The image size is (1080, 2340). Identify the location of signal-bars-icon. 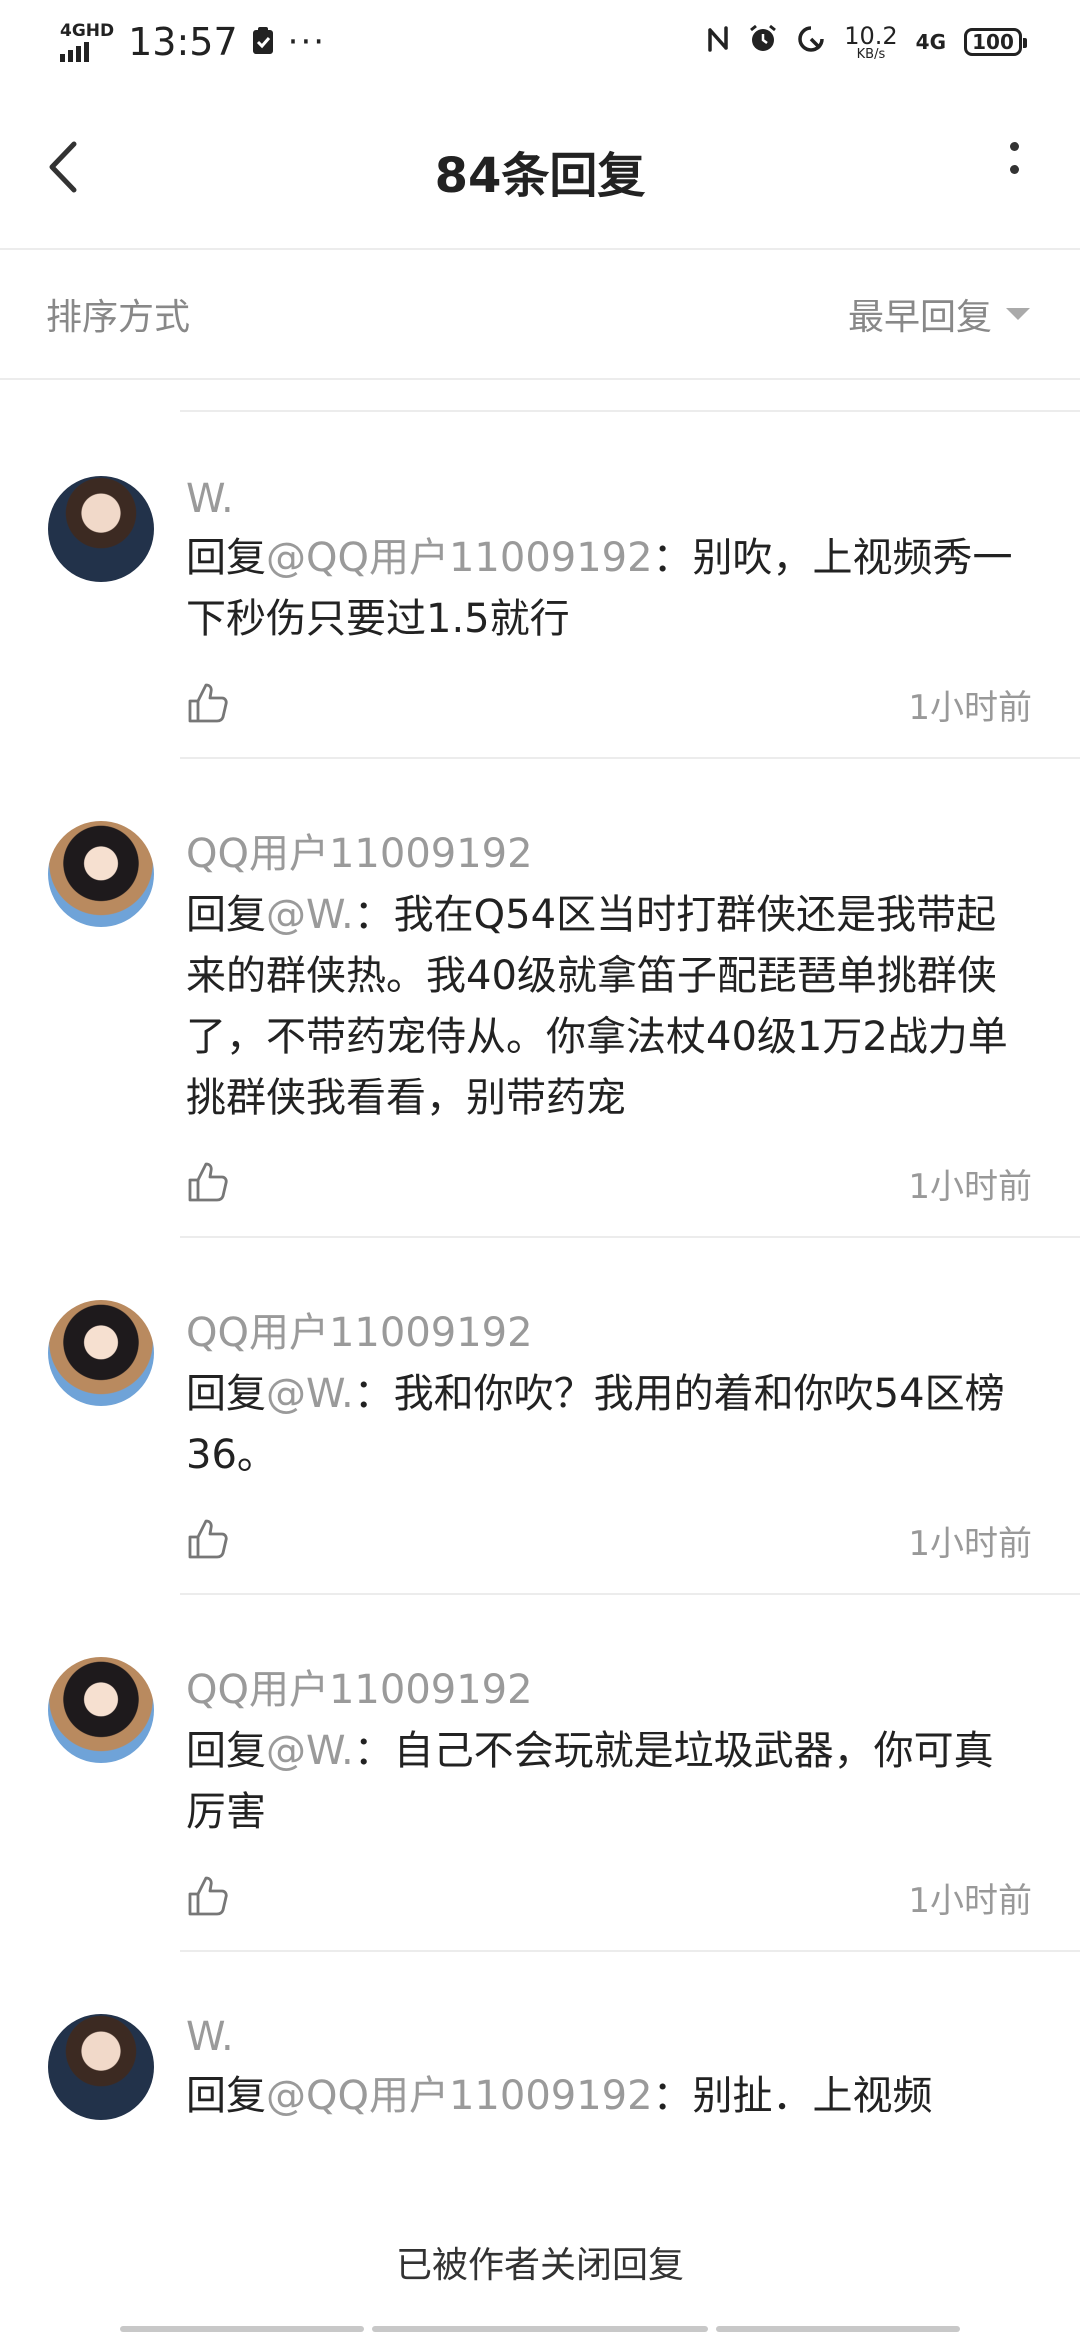
(74, 51).